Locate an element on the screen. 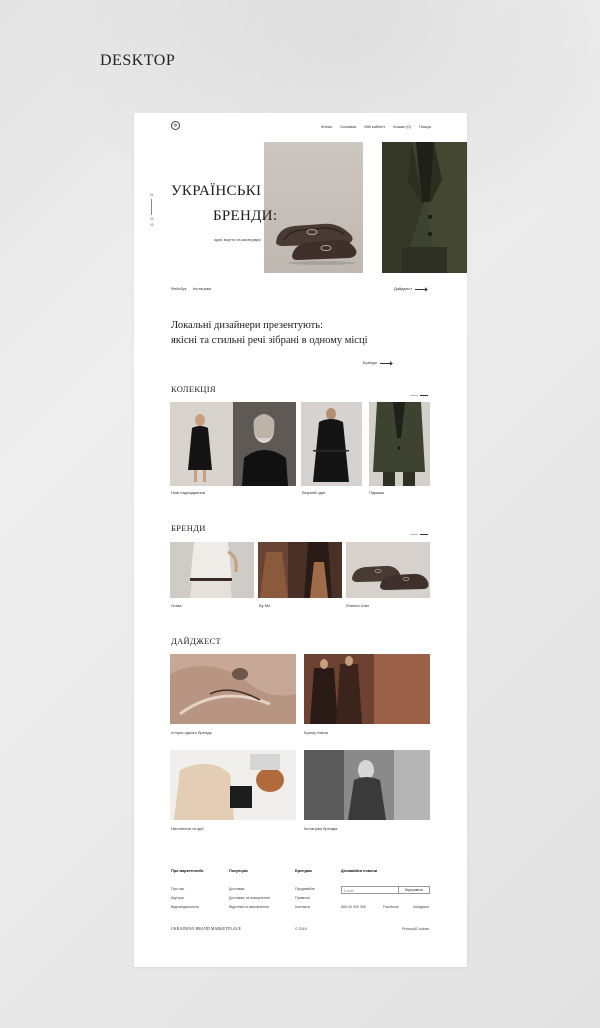  brand-card-zhanna-image is located at coordinates (388, 570).